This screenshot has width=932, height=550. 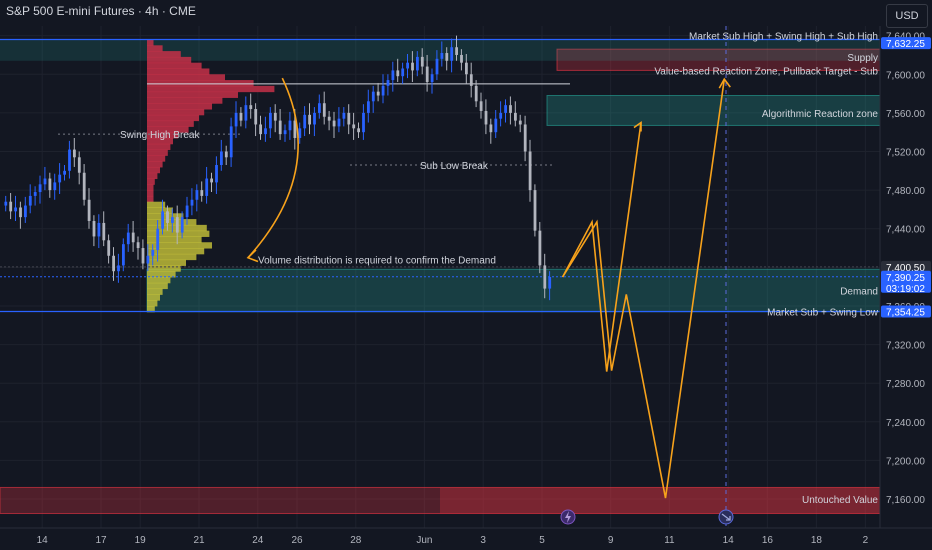 I want to click on x-tick-label: 18, so click(x=817, y=540).